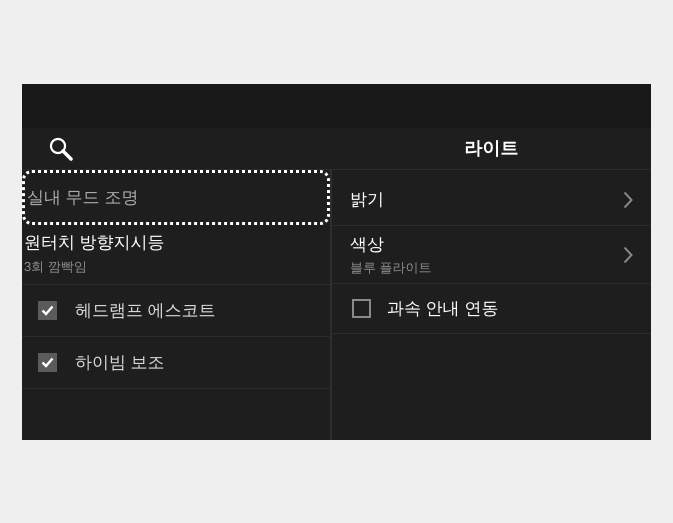 This screenshot has height=523, width=673. I want to click on item-label: 색상, so click(367, 245).